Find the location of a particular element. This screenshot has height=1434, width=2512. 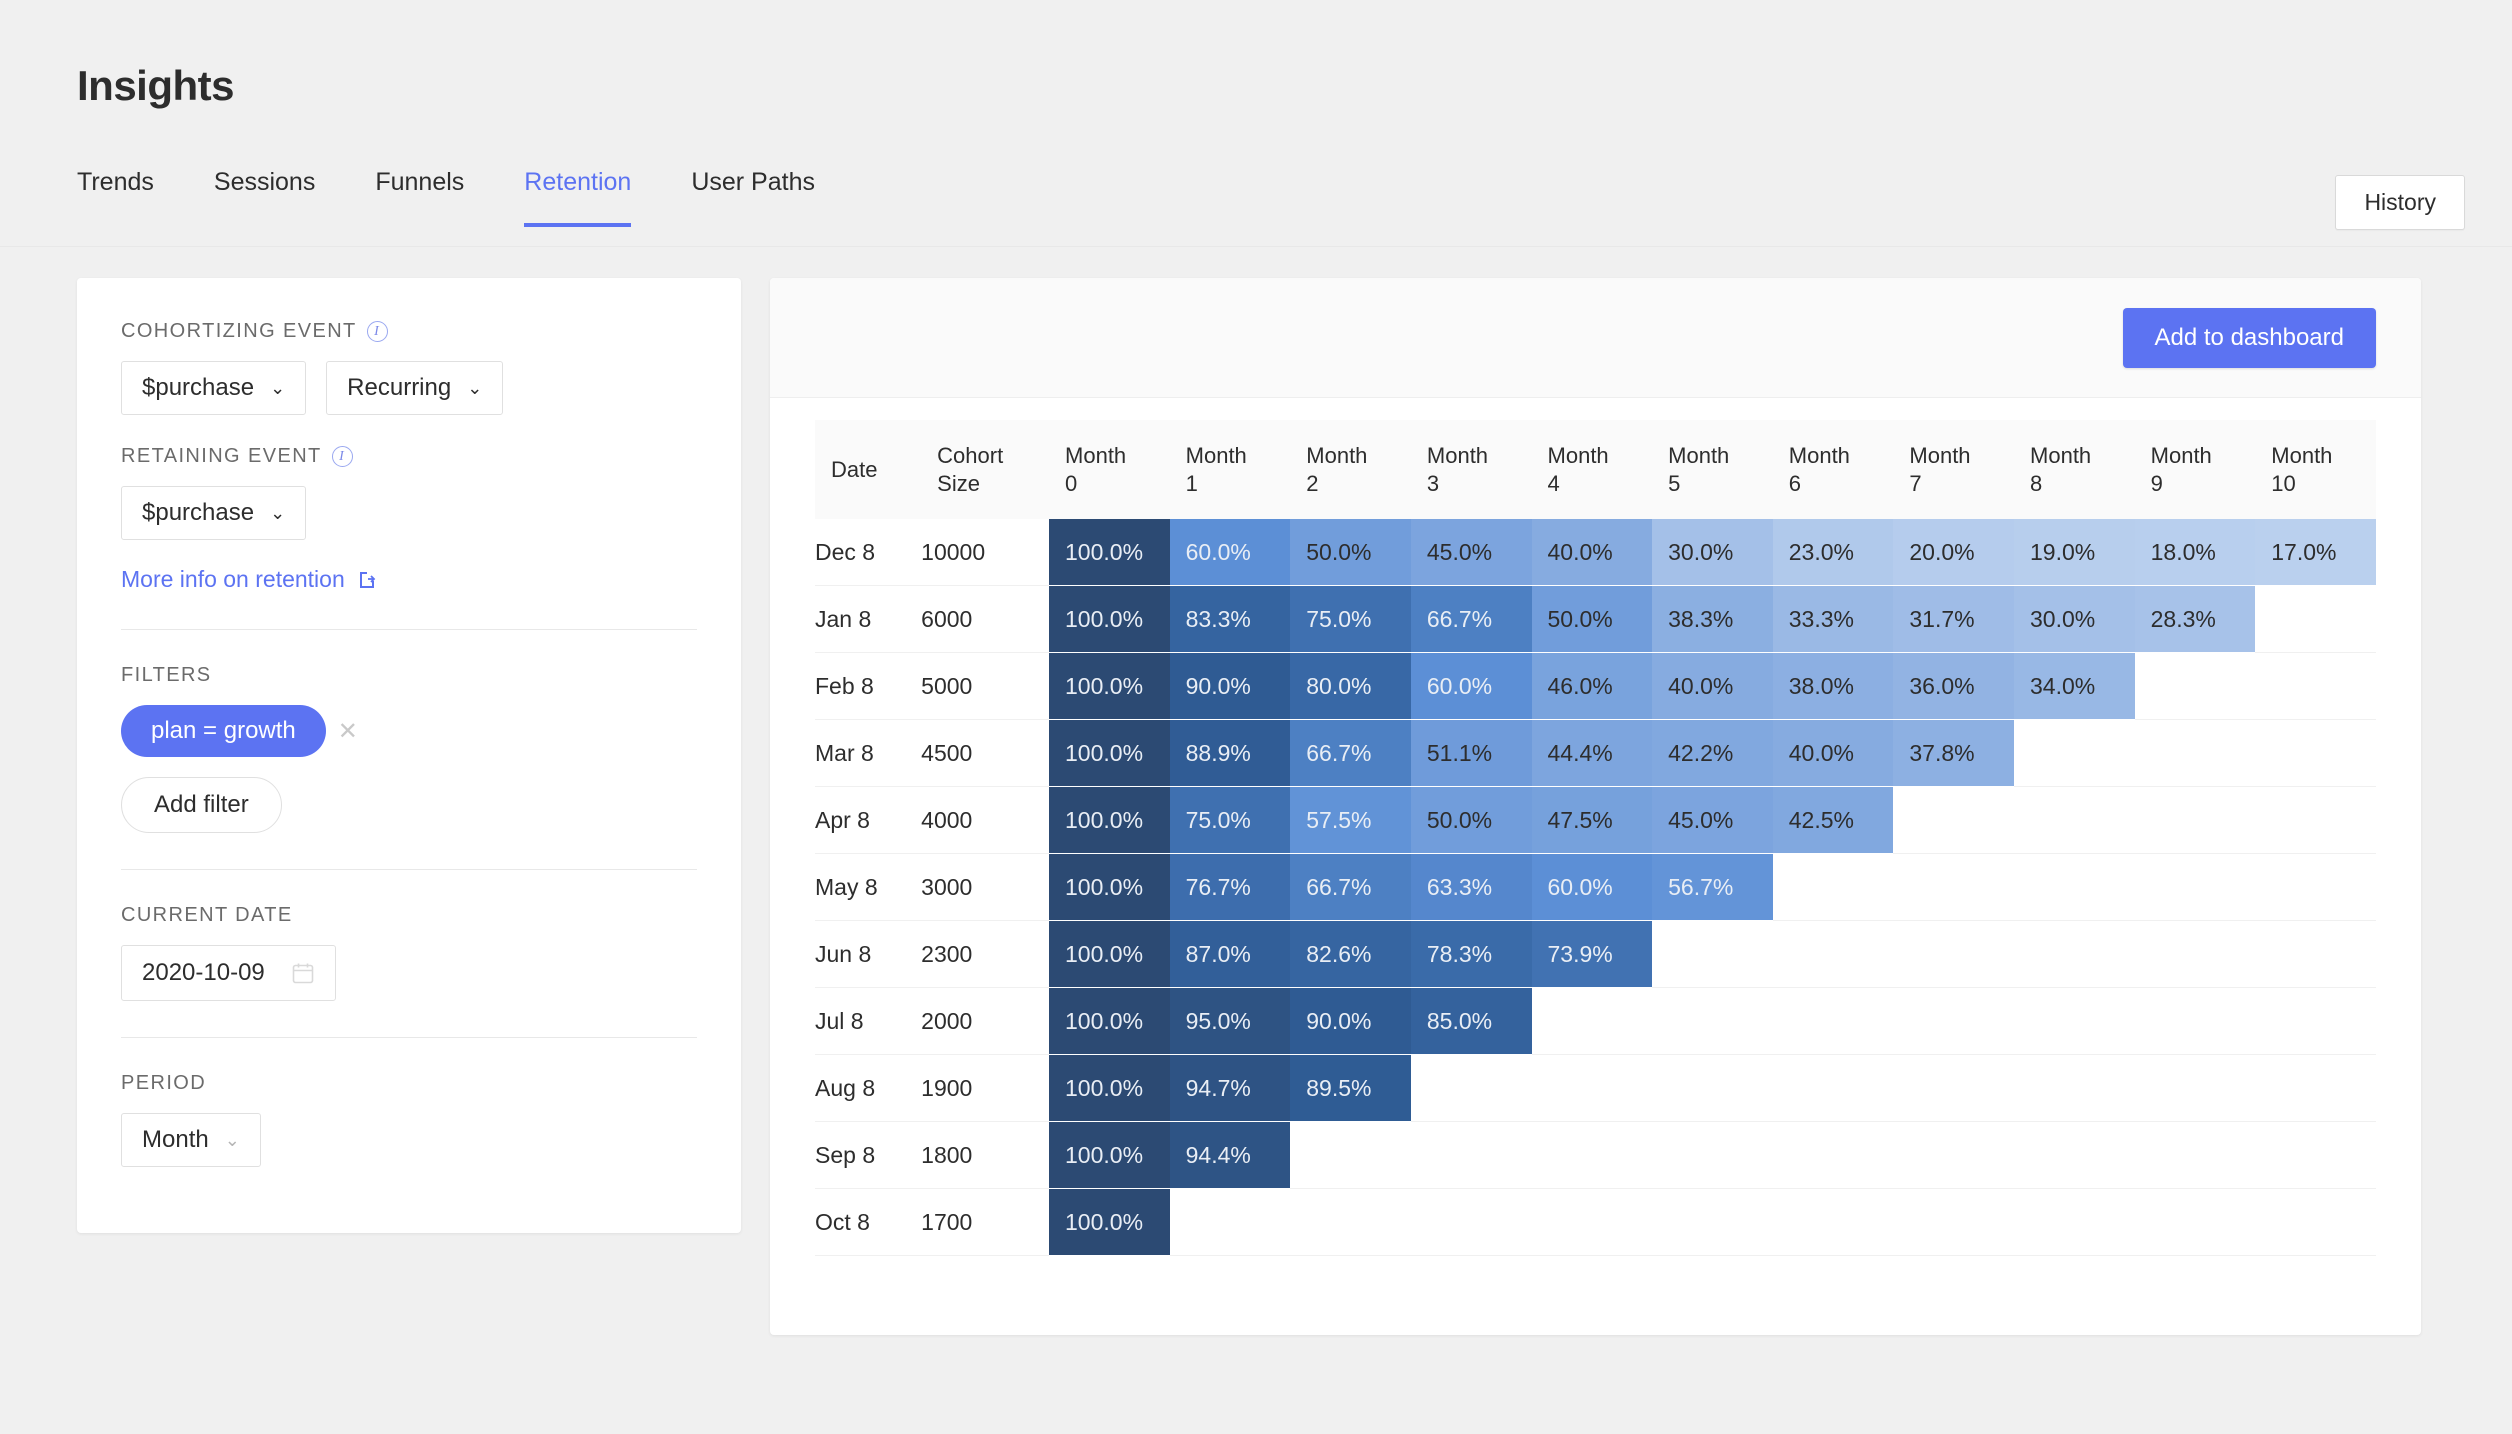

cell-retention: 33.3% is located at coordinates (1833, 619).